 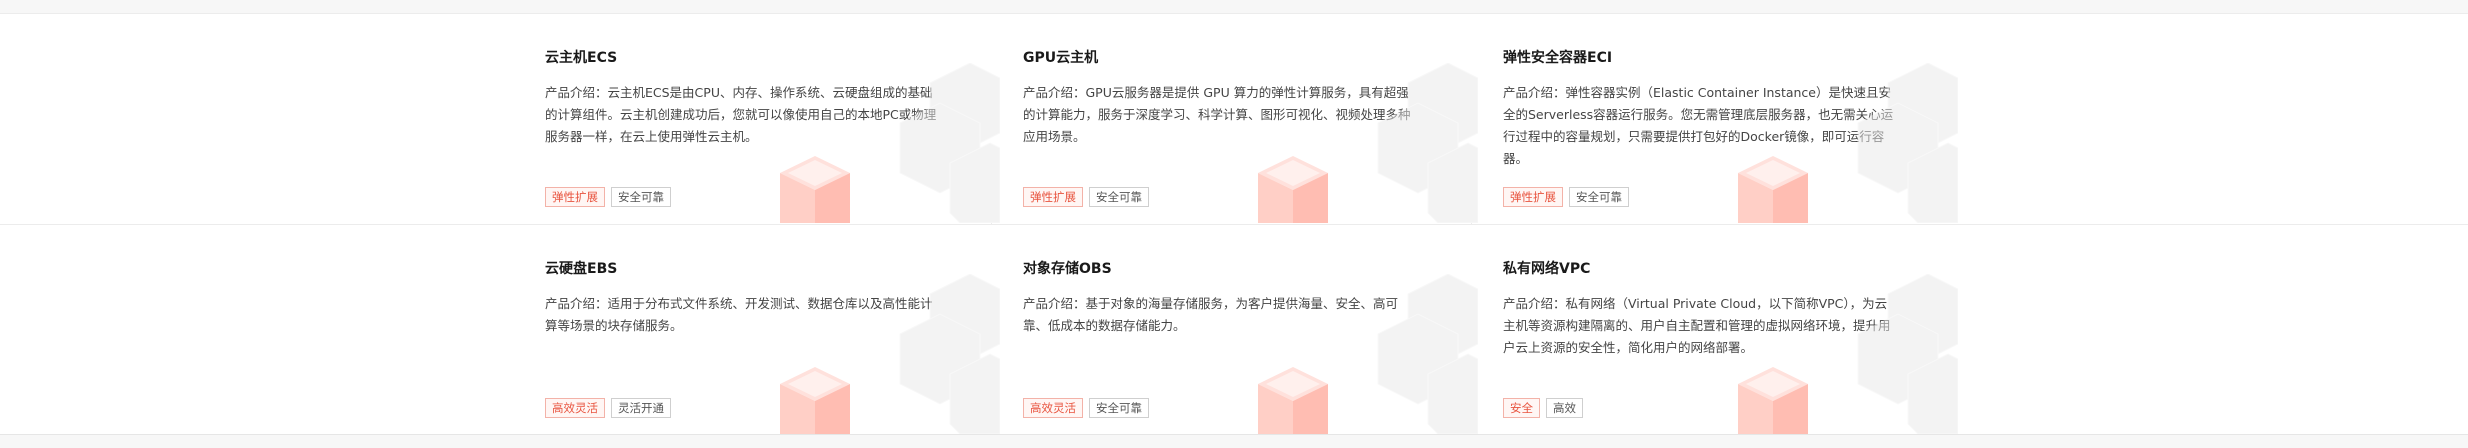 What do you see at coordinates (581, 58) in the screenshot?
I see `card-title: 云主机ECS` at bounding box center [581, 58].